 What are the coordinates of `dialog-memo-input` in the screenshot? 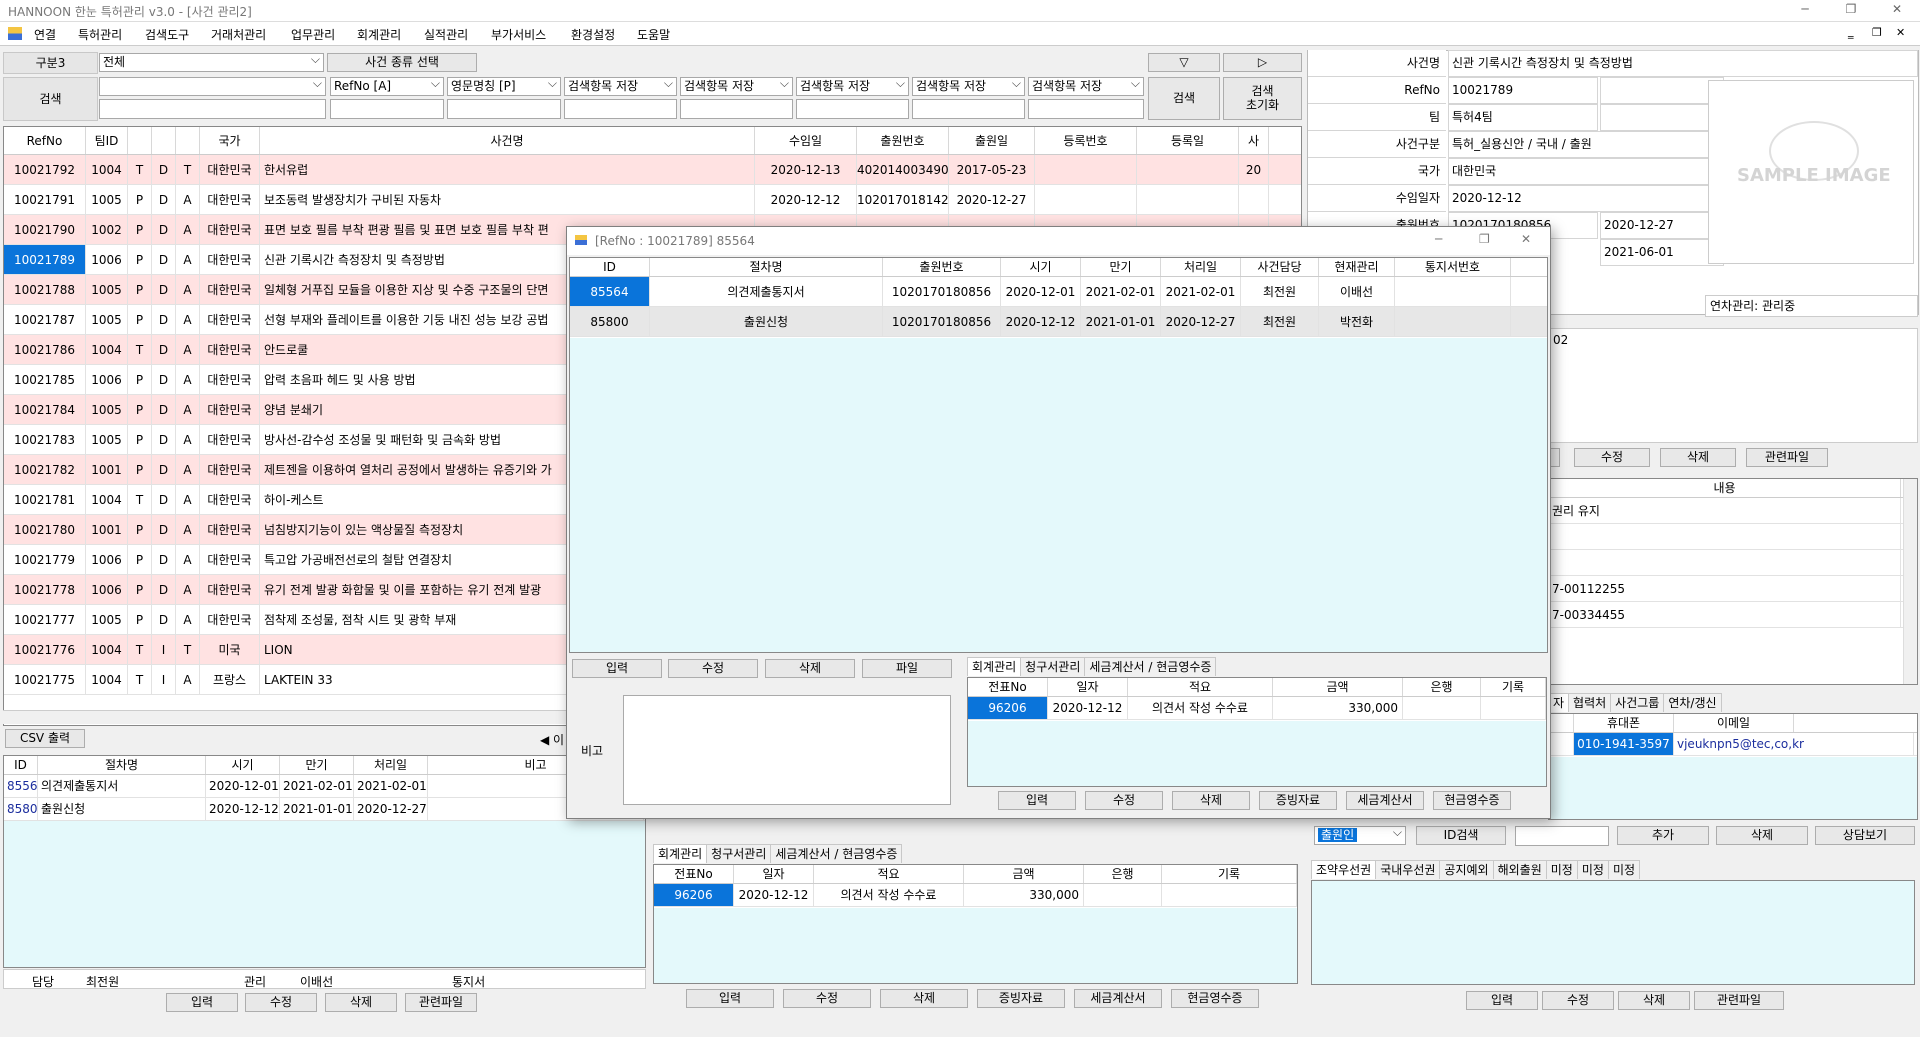 It's located at (787, 750).